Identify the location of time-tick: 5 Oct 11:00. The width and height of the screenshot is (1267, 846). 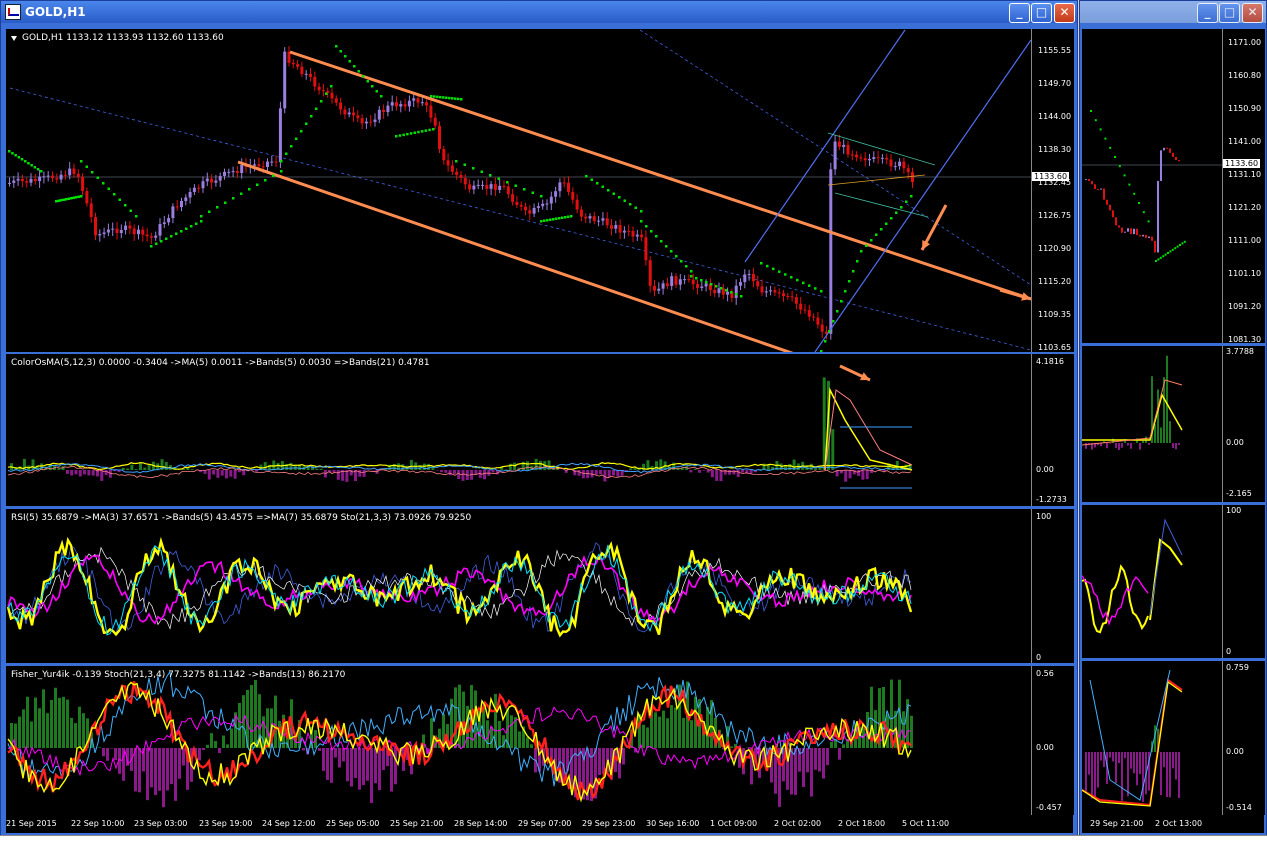
(925, 823).